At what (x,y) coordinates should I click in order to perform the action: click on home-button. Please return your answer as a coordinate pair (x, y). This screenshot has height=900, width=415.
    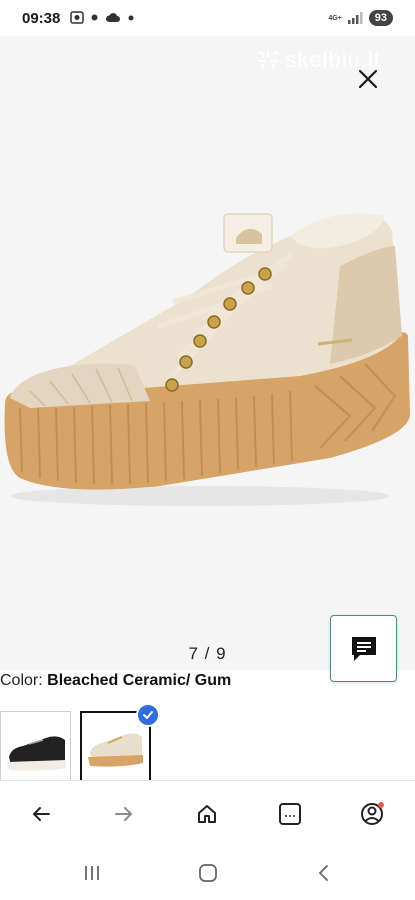
    Looking at the image, I should click on (207, 814).